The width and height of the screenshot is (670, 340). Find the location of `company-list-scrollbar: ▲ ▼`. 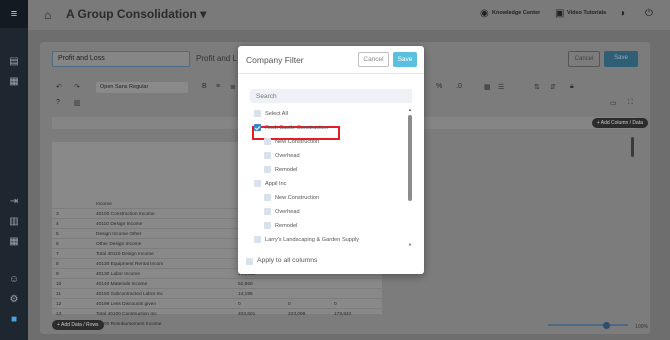

company-list-scrollbar: ▲ ▼ is located at coordinates (410, 178).